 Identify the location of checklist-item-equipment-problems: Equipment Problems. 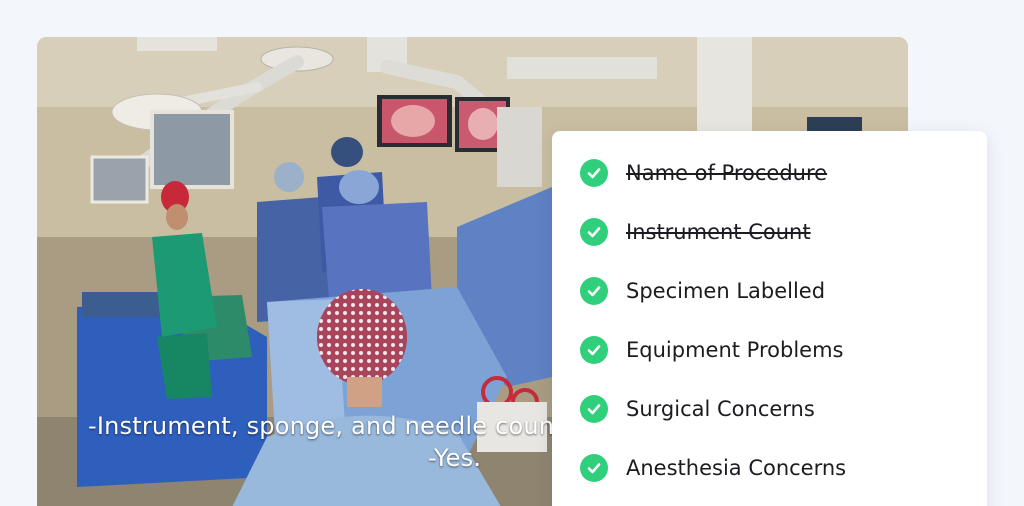
(711, 350).